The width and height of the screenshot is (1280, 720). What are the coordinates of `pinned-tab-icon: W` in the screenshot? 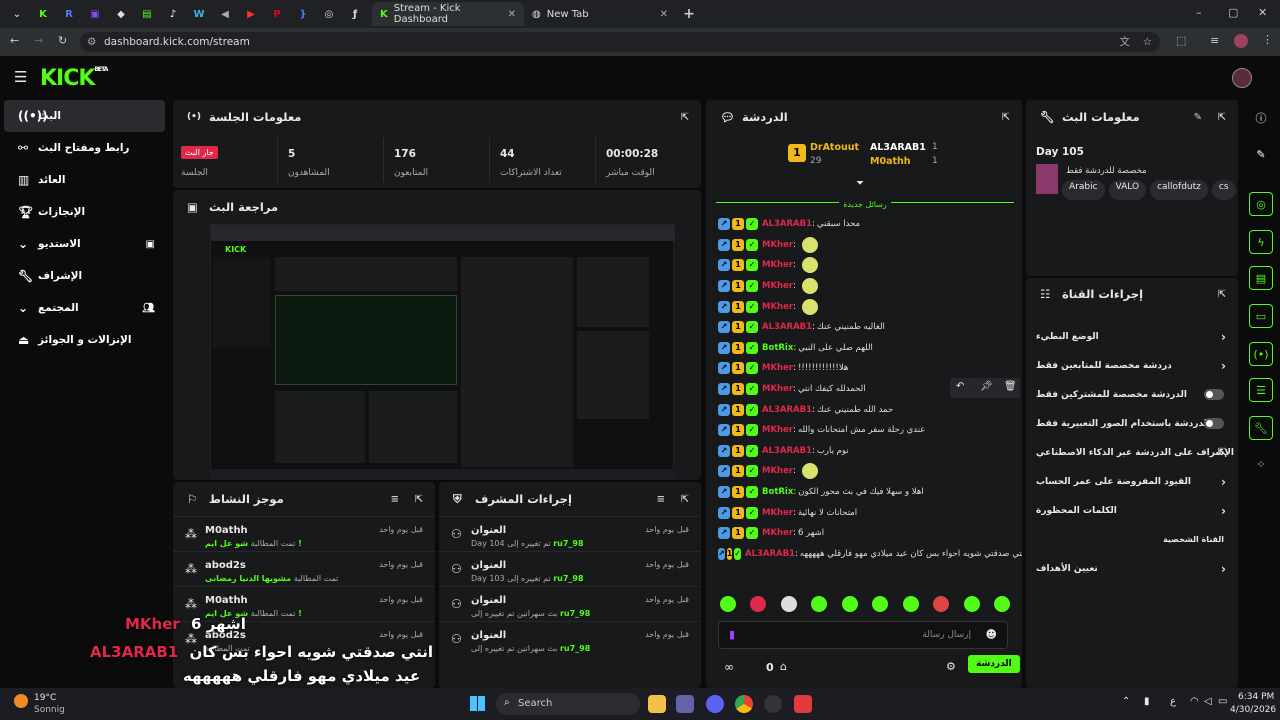 It's located at (199, 14).